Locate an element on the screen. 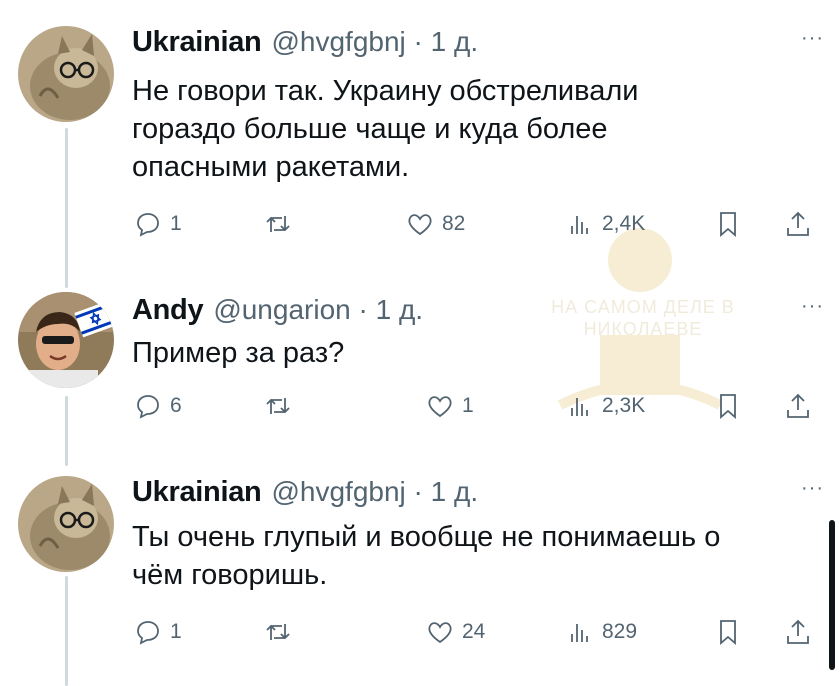 The image size is (840, 686). like-count: 1 is located at coordinates (468, 405).